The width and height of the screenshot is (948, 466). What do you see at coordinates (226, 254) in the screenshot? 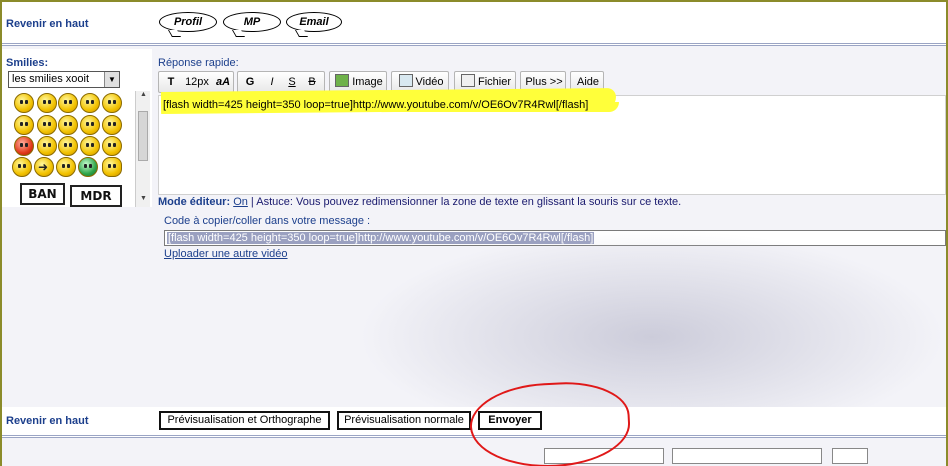
I see `upload-video-link: Uploader une autre vidéo` at bounding box center [226, 254].